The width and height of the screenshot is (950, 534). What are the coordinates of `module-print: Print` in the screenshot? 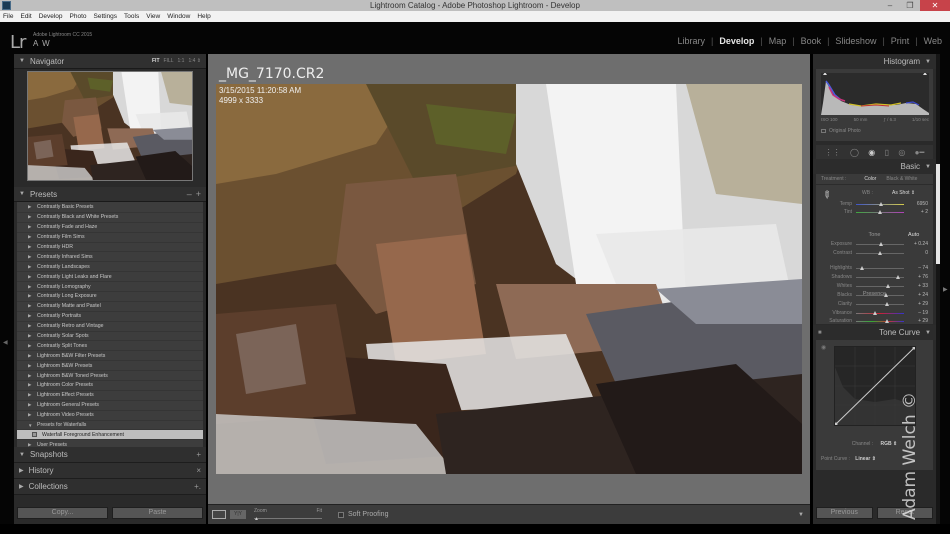 It's located at (900, 41).